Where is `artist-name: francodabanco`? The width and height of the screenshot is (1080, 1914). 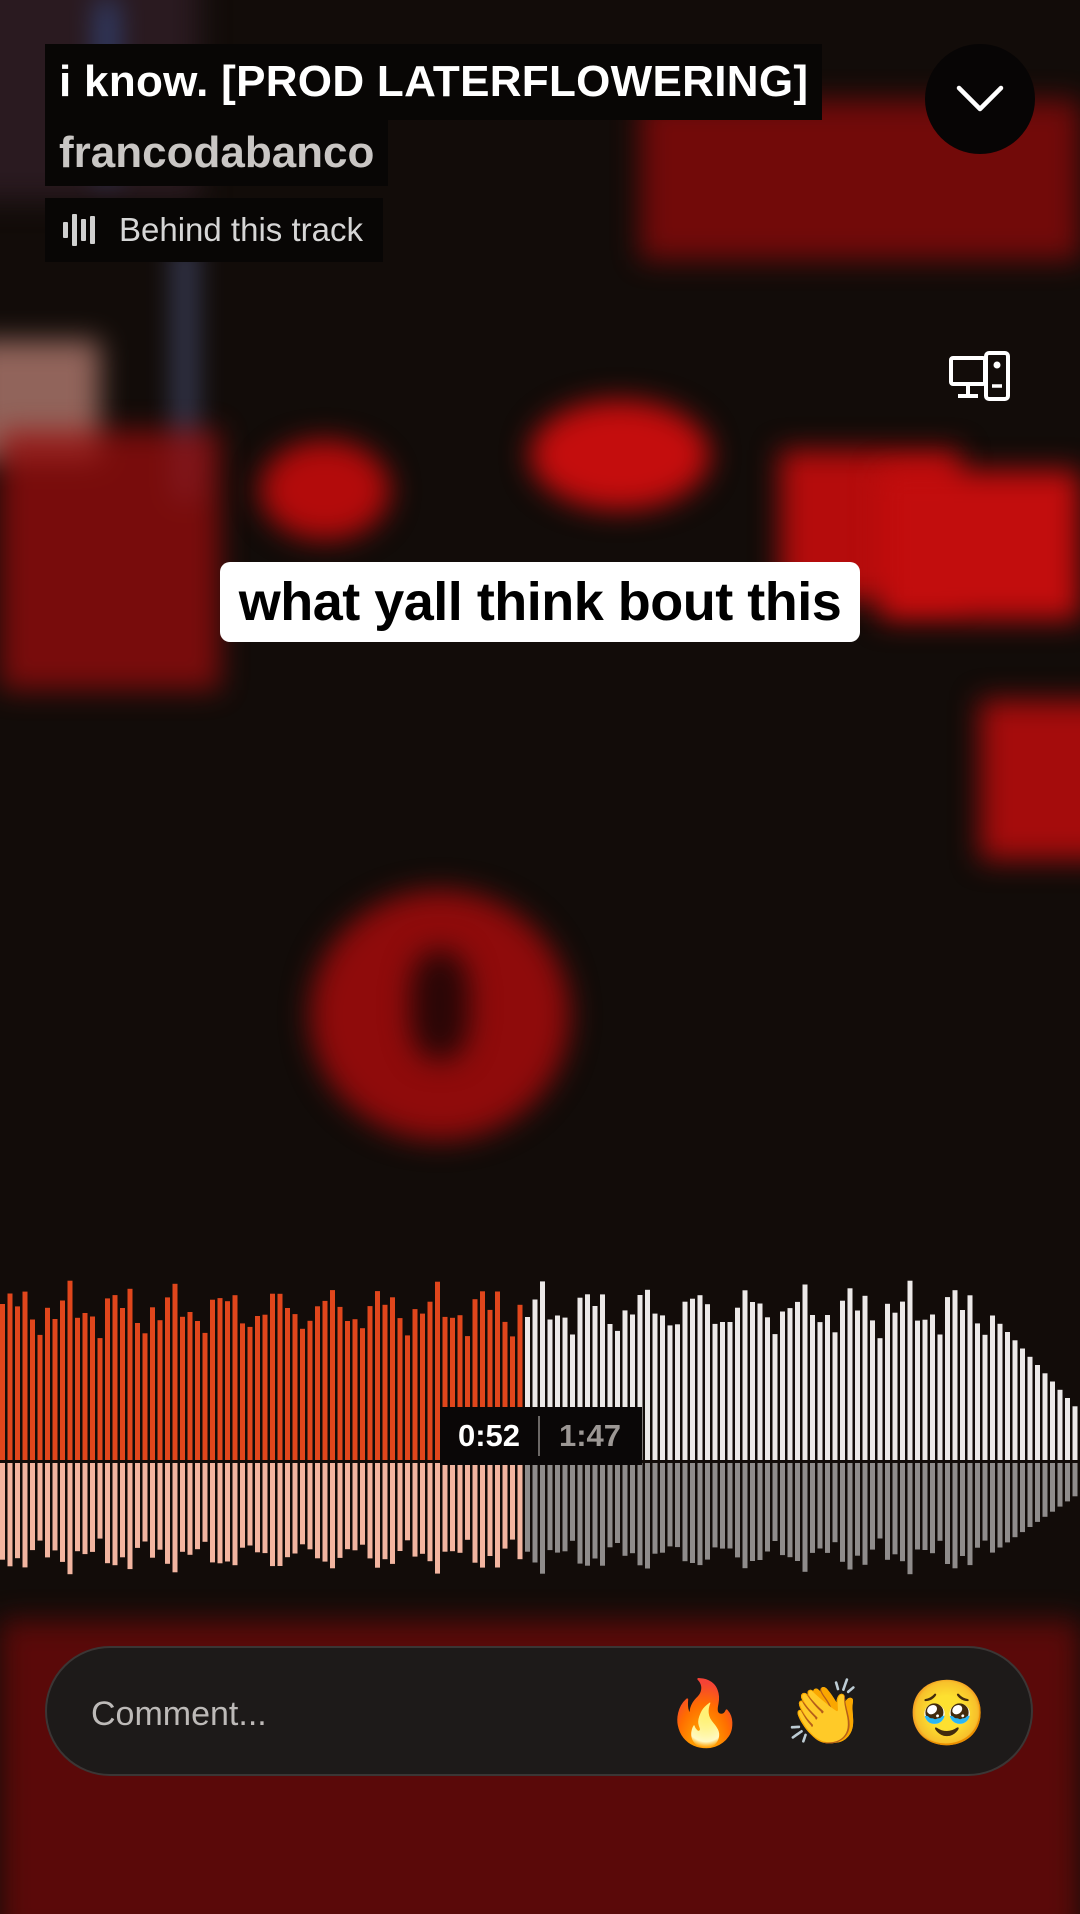
artist-name: francodabanco is located at coordinates (216, 153).